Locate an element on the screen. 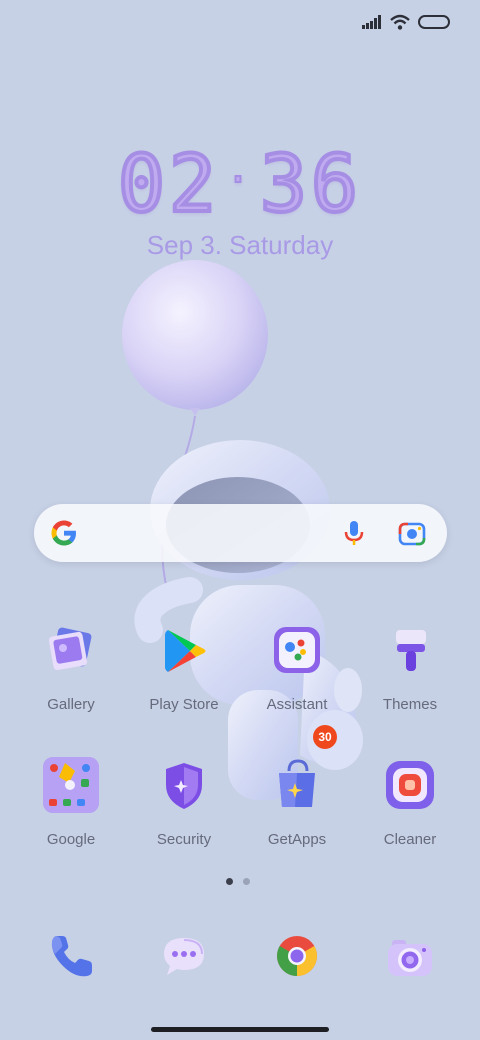 The height and width of the screenshot is (1040, 480). app-getapps: 30 GetApps is located at coordinates (297, 786).